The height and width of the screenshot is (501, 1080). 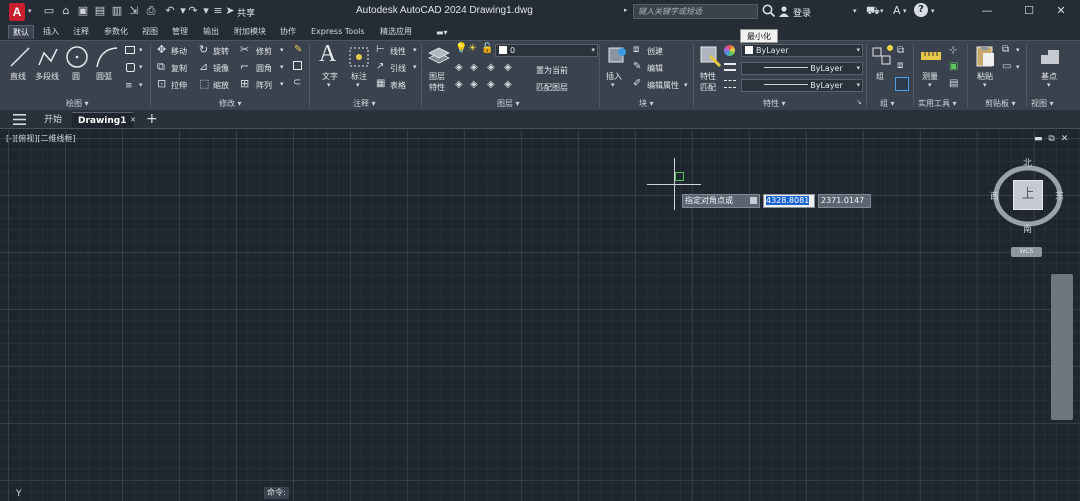 I want to click on match-properties-icon, so click(x=710, y=56).